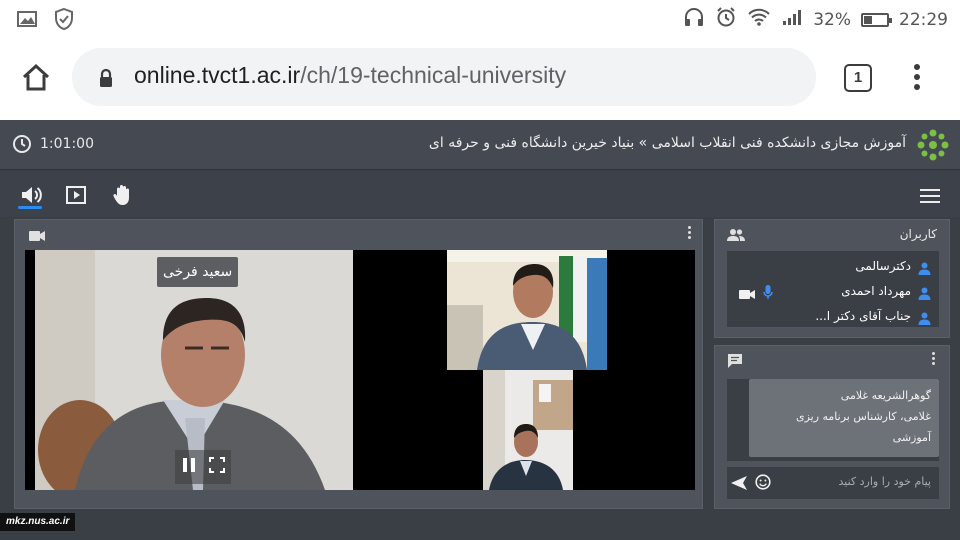 The width and height of the screenshot is (960, 540). I want to click on battery-level-fill, so click(868, 19).